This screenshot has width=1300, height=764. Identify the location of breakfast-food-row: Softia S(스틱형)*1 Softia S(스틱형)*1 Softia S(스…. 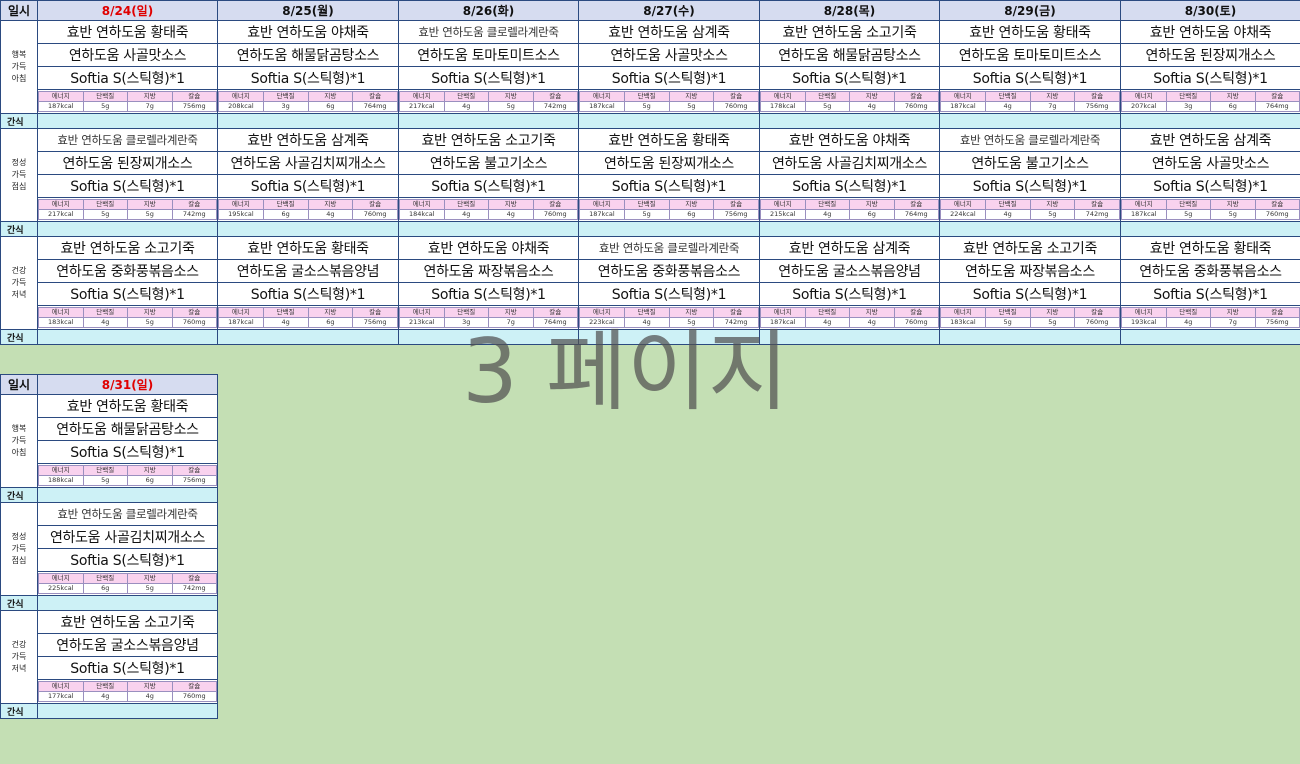
(650, 78).